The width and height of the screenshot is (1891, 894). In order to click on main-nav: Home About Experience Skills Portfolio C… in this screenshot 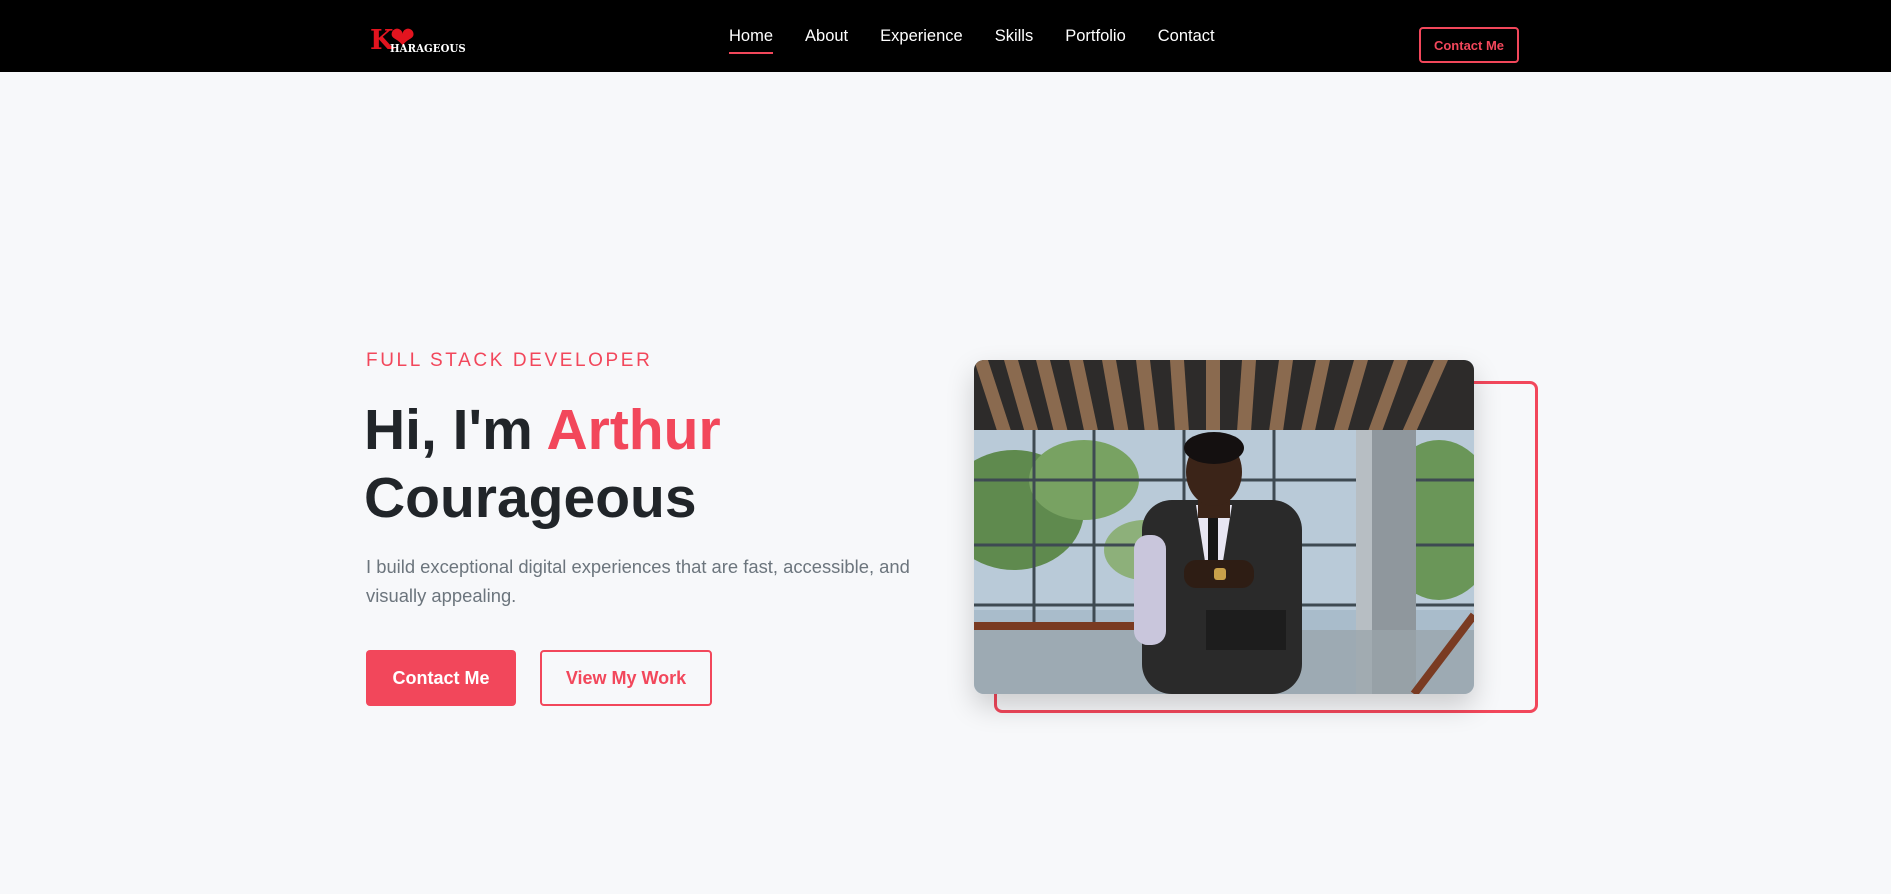, I will do `click(972, 36)`.